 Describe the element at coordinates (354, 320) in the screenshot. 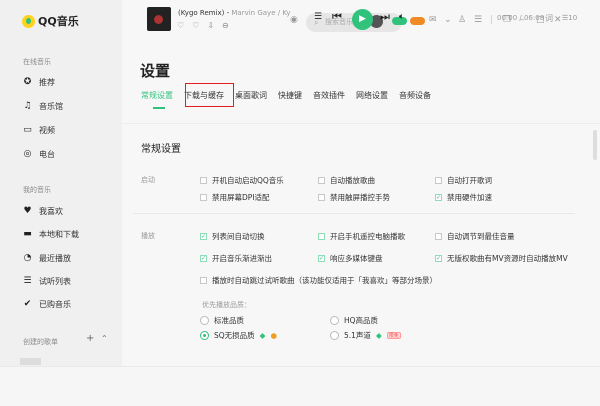

I see `radio-hq: HQ高品质` at that location.